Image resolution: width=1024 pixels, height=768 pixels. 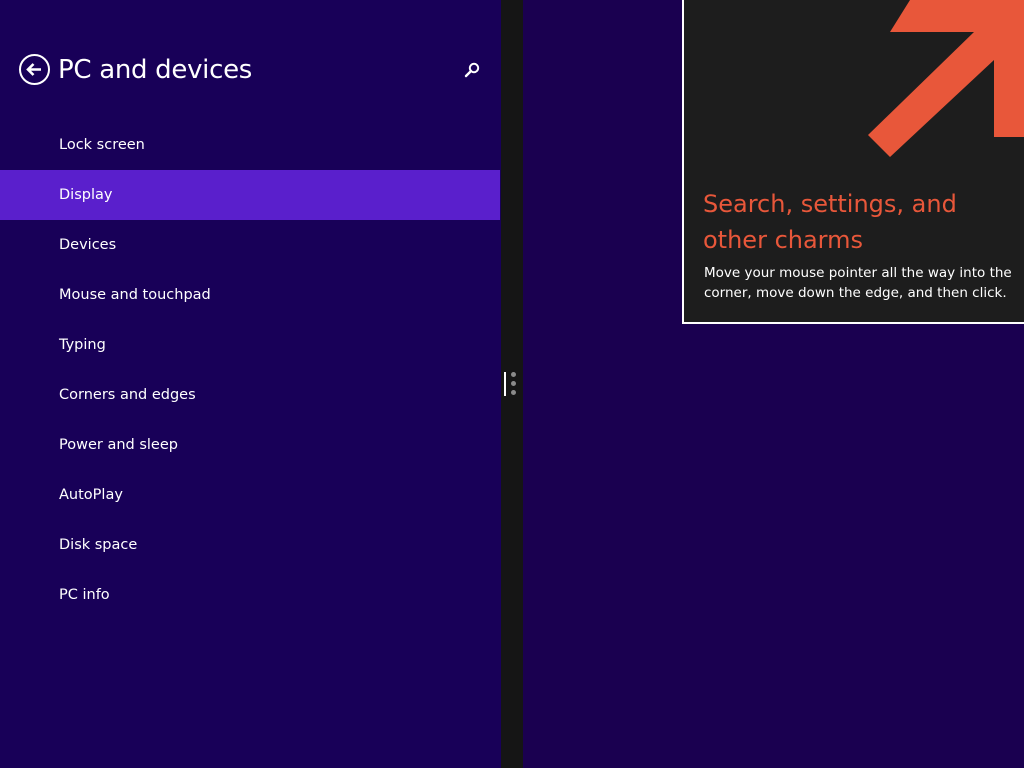 I want to click on split-handle-bar, so click(x=505, y=384).